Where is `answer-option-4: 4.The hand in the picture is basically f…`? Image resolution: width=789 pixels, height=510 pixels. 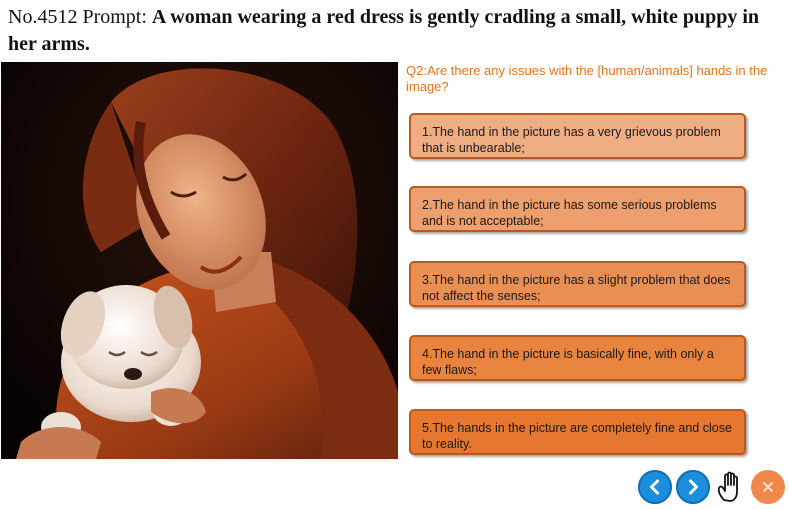 answer-option-4: 4.The hand in the picture is basically f… is located at coordinates (577, 358).